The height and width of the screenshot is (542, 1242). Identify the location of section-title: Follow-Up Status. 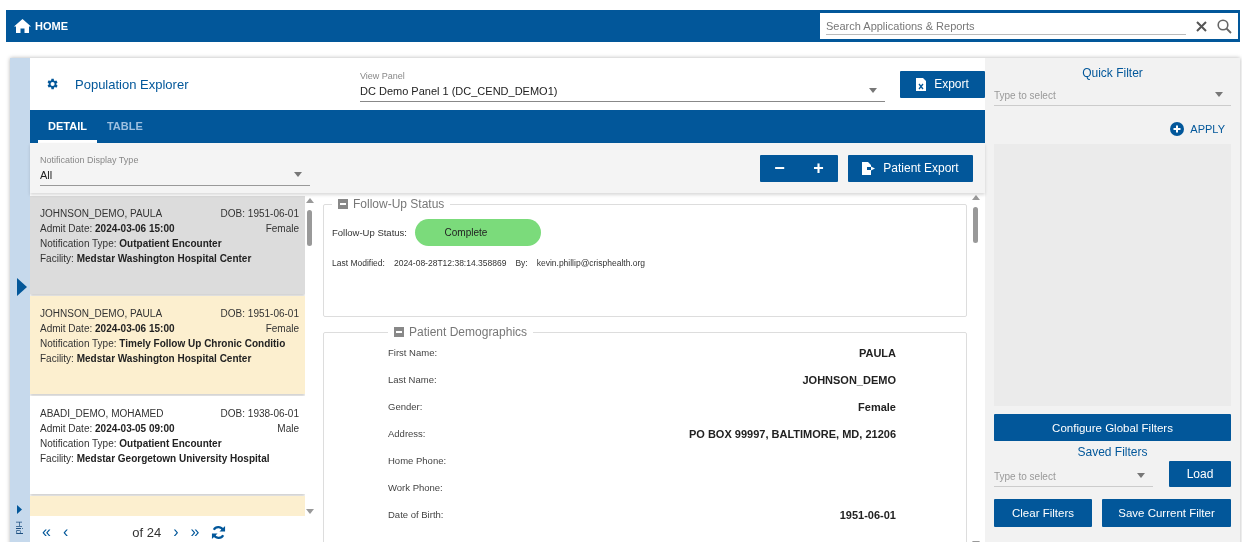
(399, 204).